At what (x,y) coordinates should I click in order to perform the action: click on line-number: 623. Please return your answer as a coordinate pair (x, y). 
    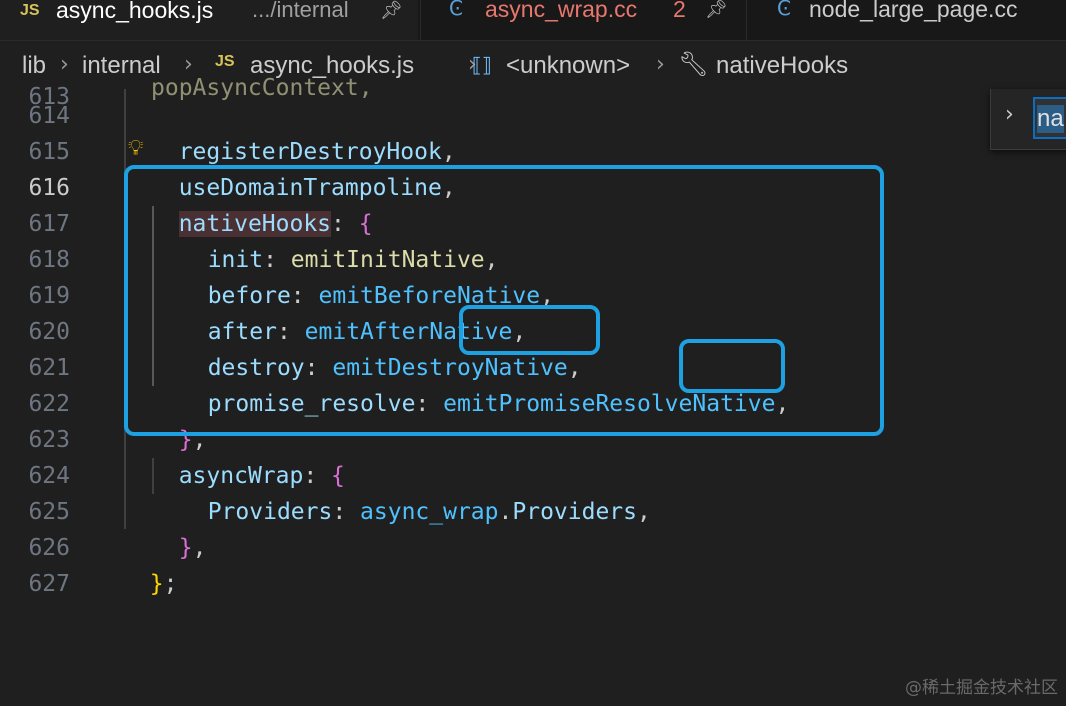
    Looking at the image, I should click on (49, 440).